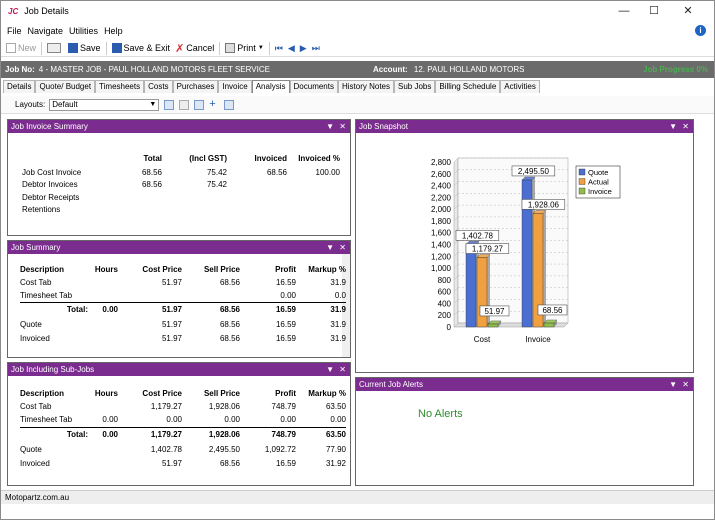 This screenshot has height=520, width=715. Describe the element at coordinates (520, 86) in the screenshot. I see `tab-activities: Activities` at that location.